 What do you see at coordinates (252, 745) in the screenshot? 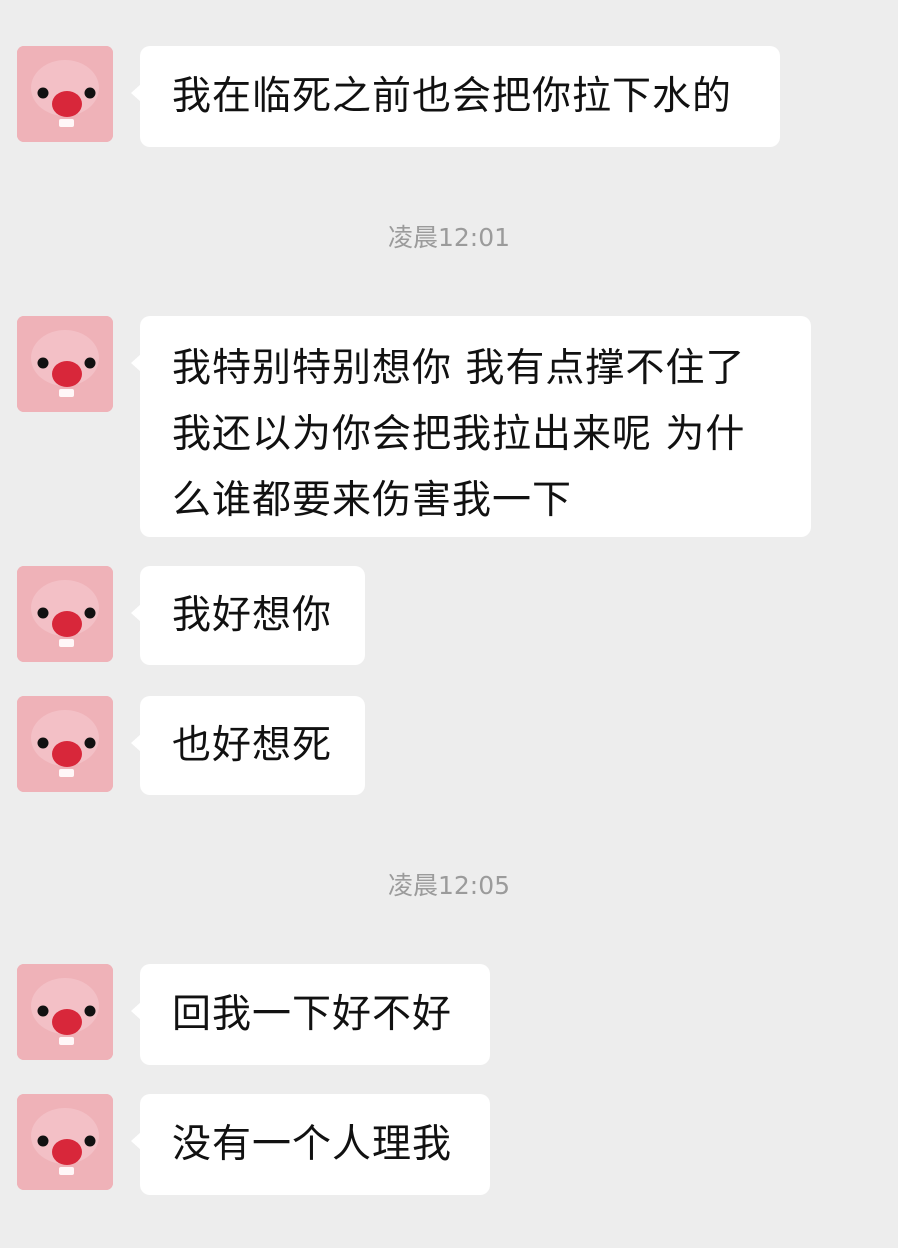
I see `message-text: 也好想死` at bounding box center [252, 745].